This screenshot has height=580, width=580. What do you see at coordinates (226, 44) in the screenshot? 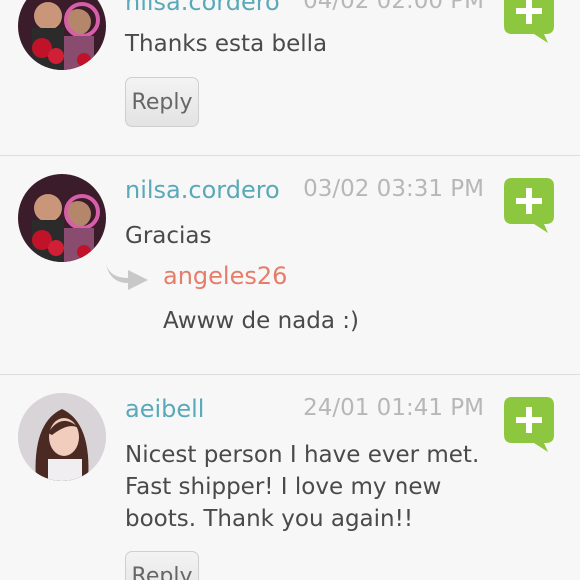
I see `comment-text: Thanks esta bella` at bounding box center [226, 44].